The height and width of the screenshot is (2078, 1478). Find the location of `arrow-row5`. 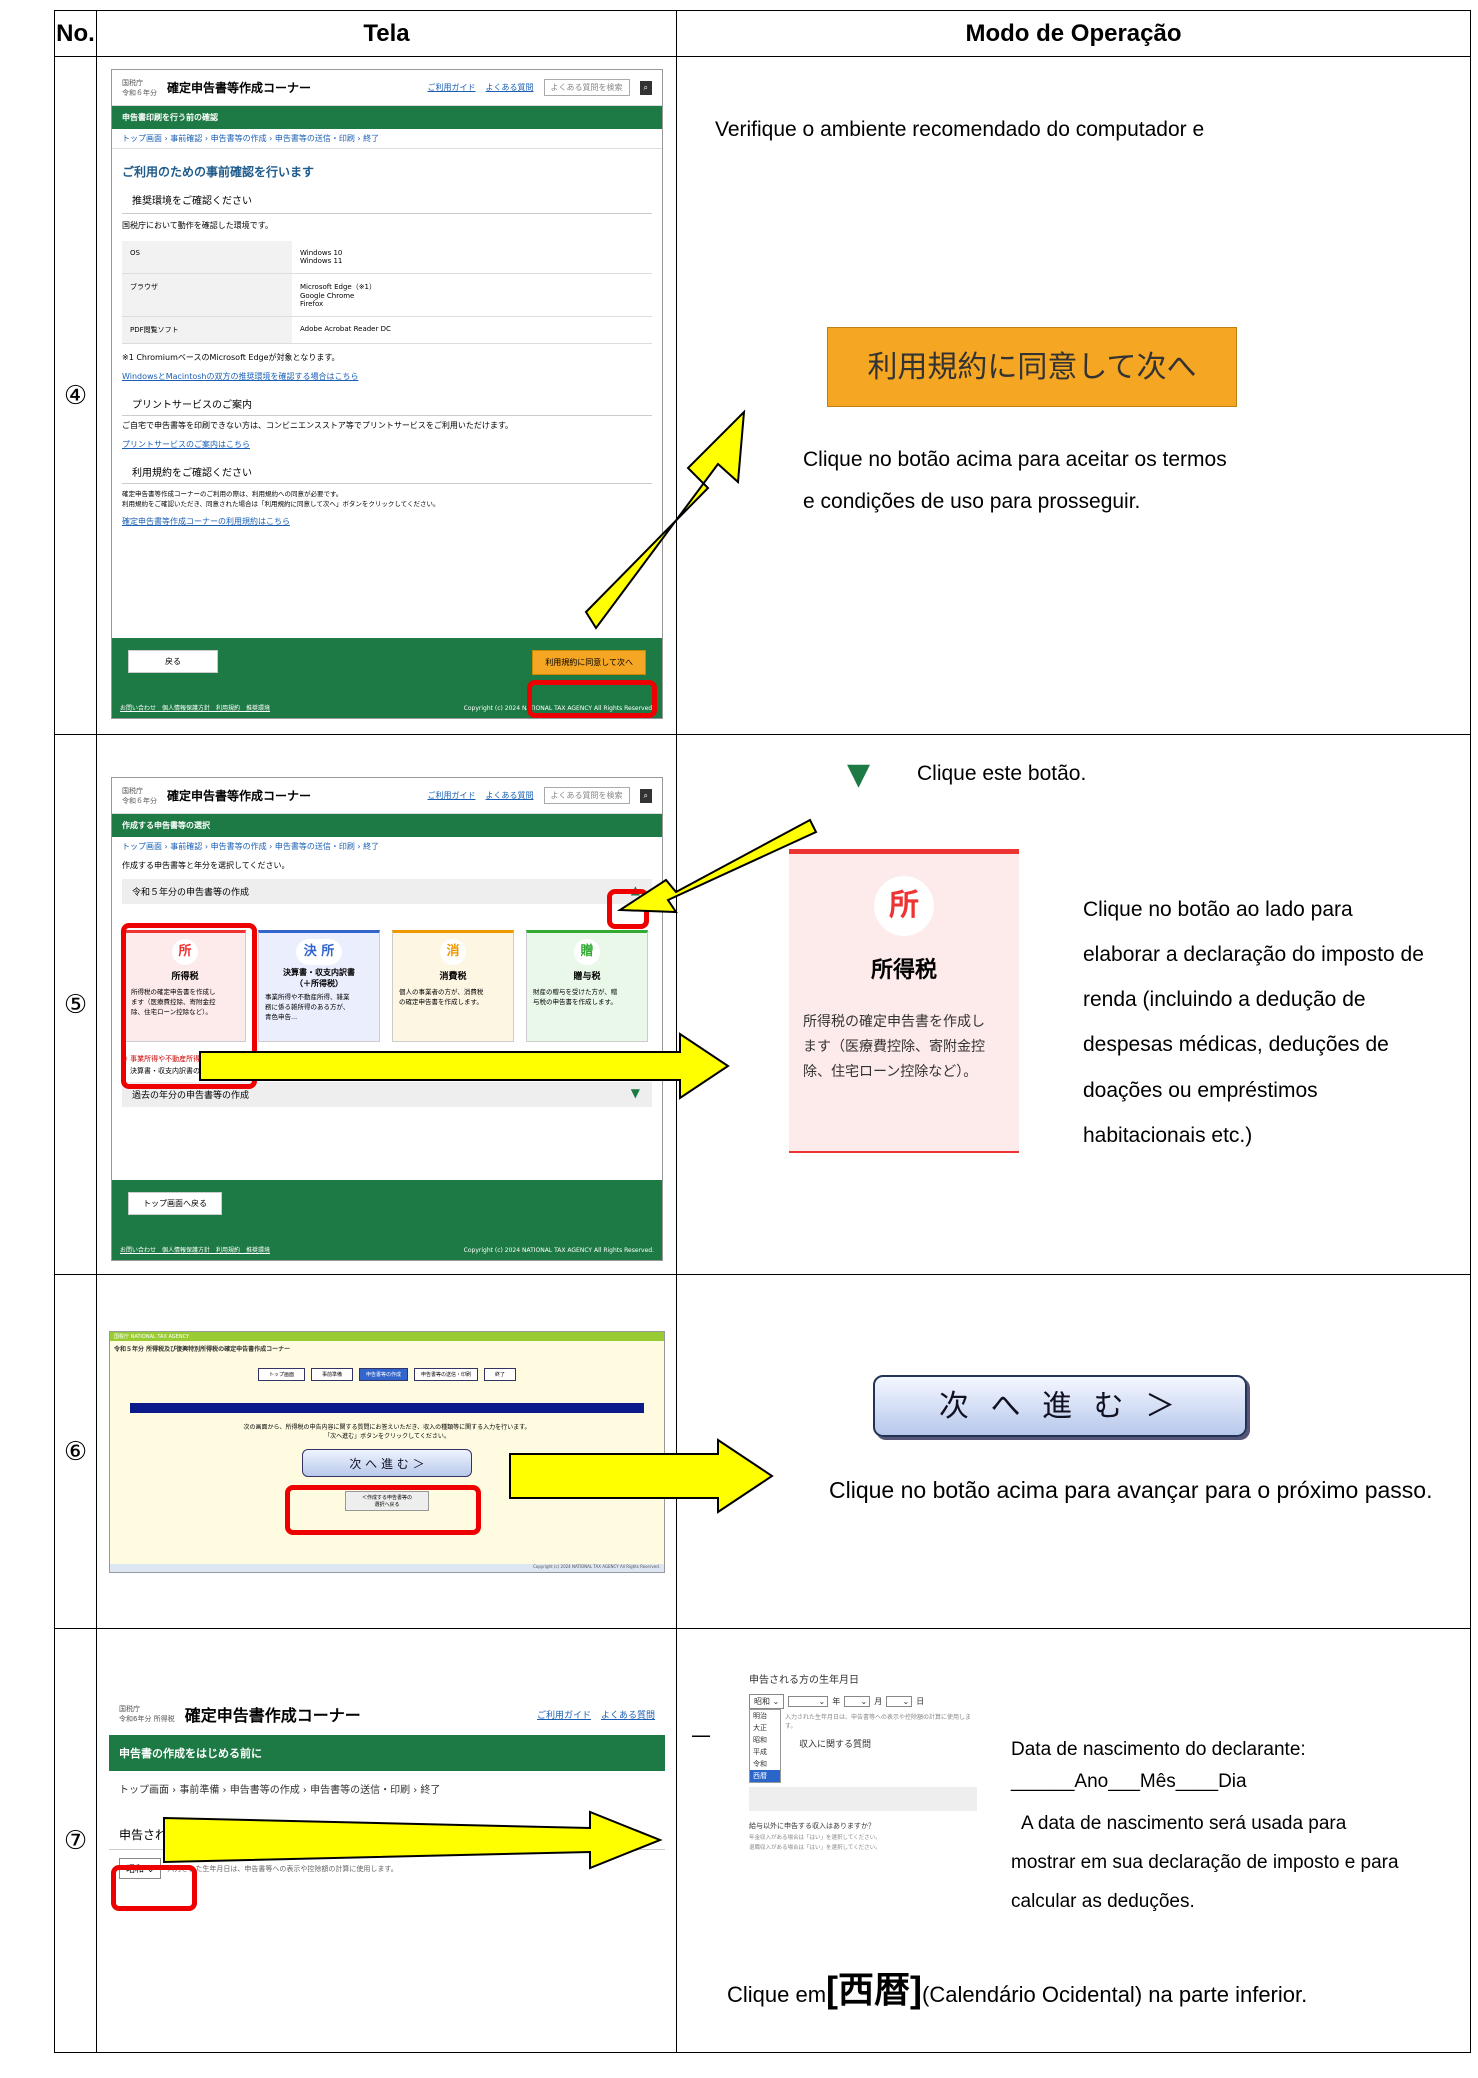

arrow-row5 is located at coordinates (464, 1066).